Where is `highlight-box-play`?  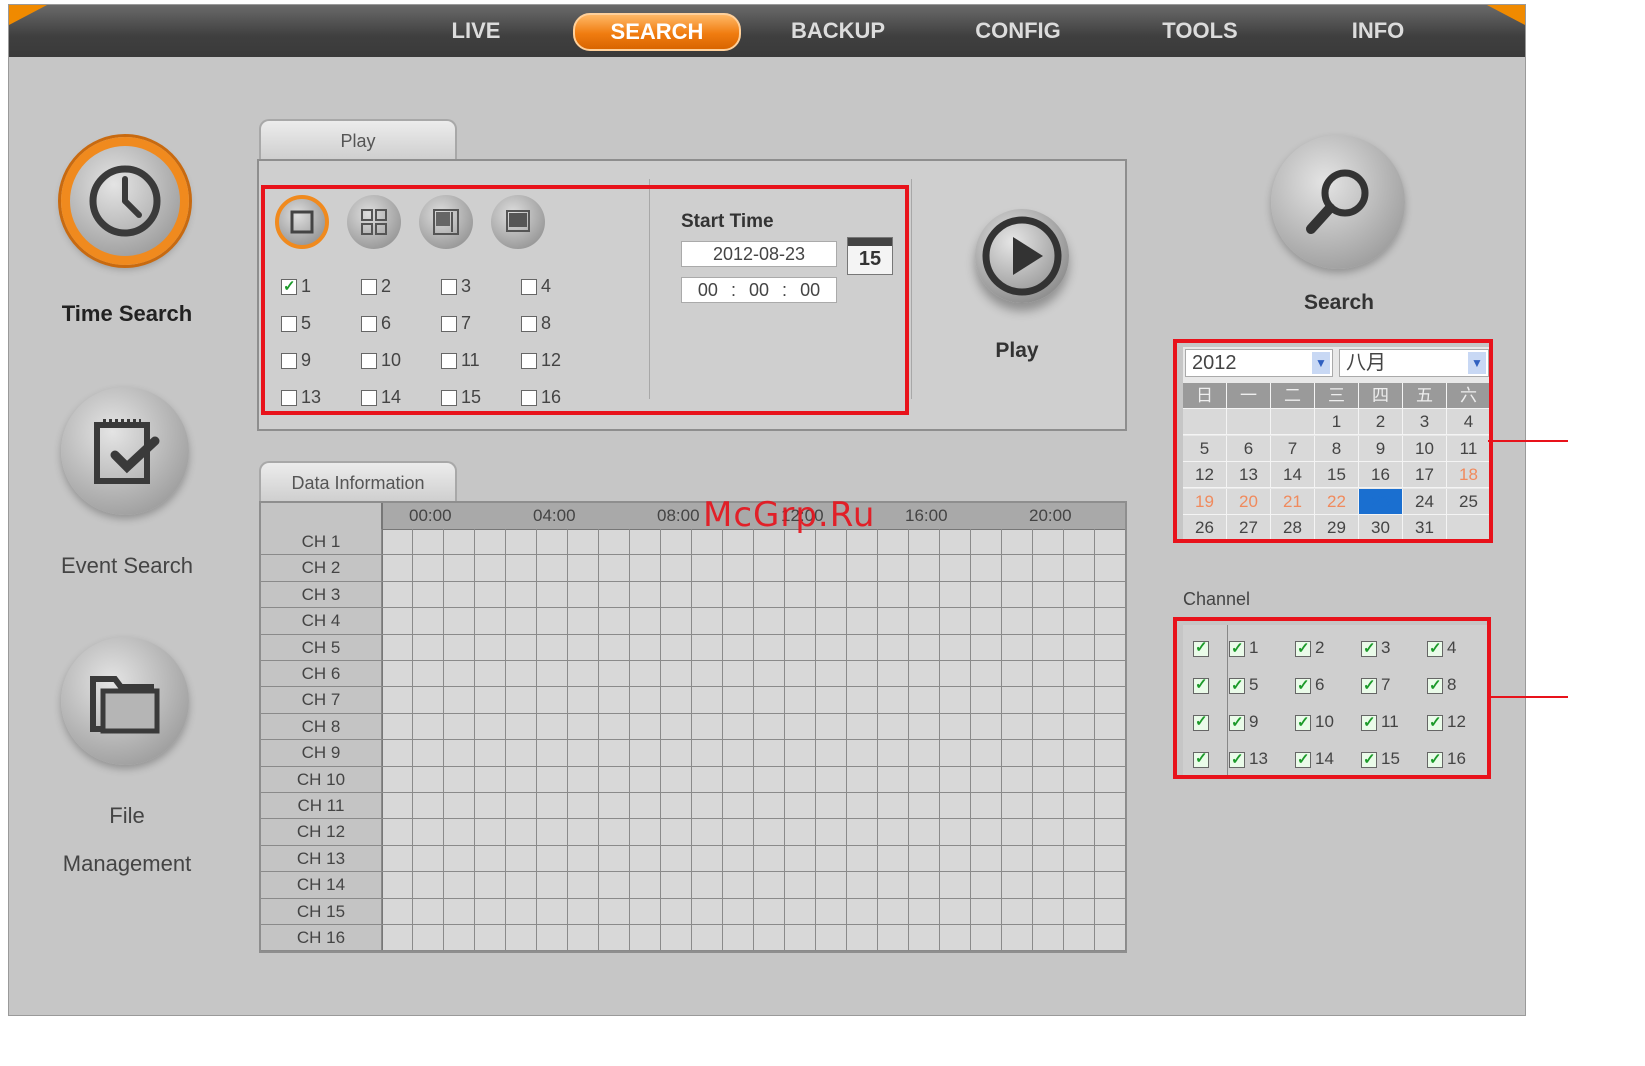 highlight-box-play is located at coordinates (585, 300).